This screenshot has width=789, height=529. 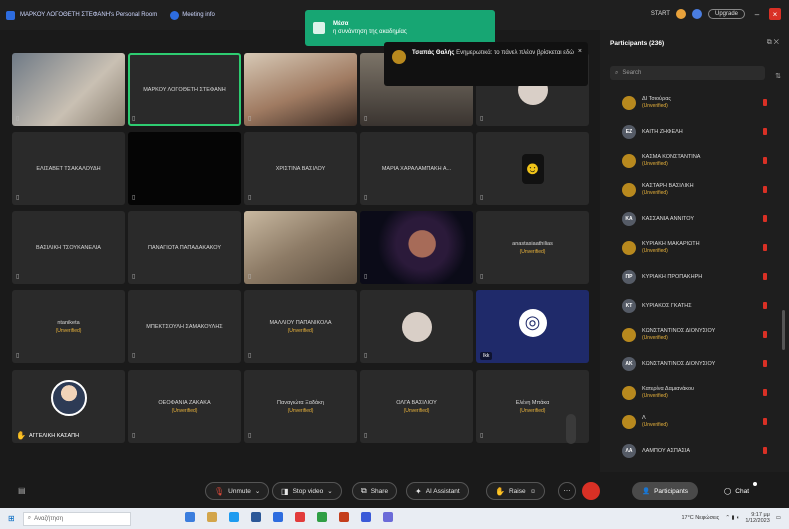 I want to click on participant-item: ΚΩΝΣΤΑΝΤΙΝΟΣ ΔΙΟΝΥΣΙΟΥ (Unverified), so click(x=694, y=334).